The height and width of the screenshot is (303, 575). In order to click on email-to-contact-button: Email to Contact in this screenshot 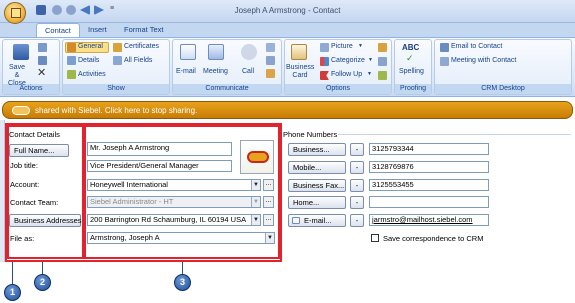, I will do `click(476, 46)`.